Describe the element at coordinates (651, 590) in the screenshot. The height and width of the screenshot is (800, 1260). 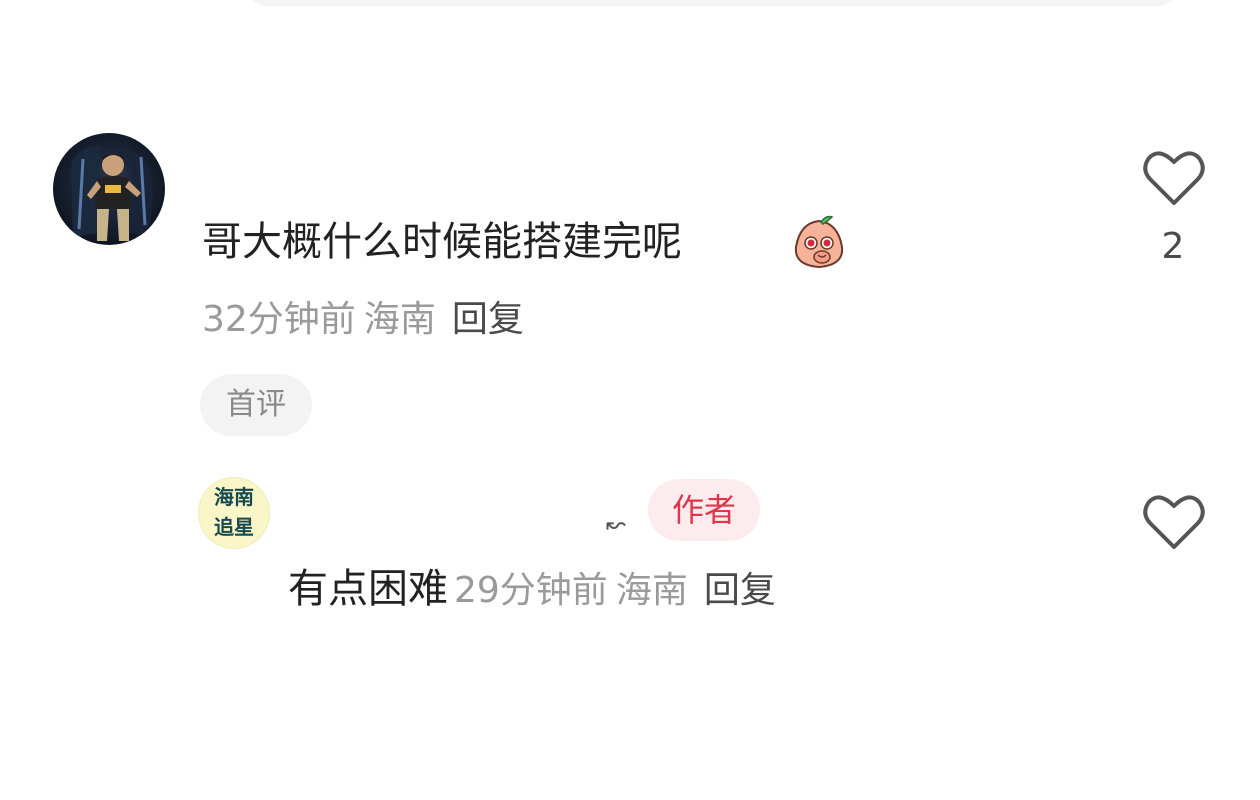
I see `reply-location: 海南` at that location.